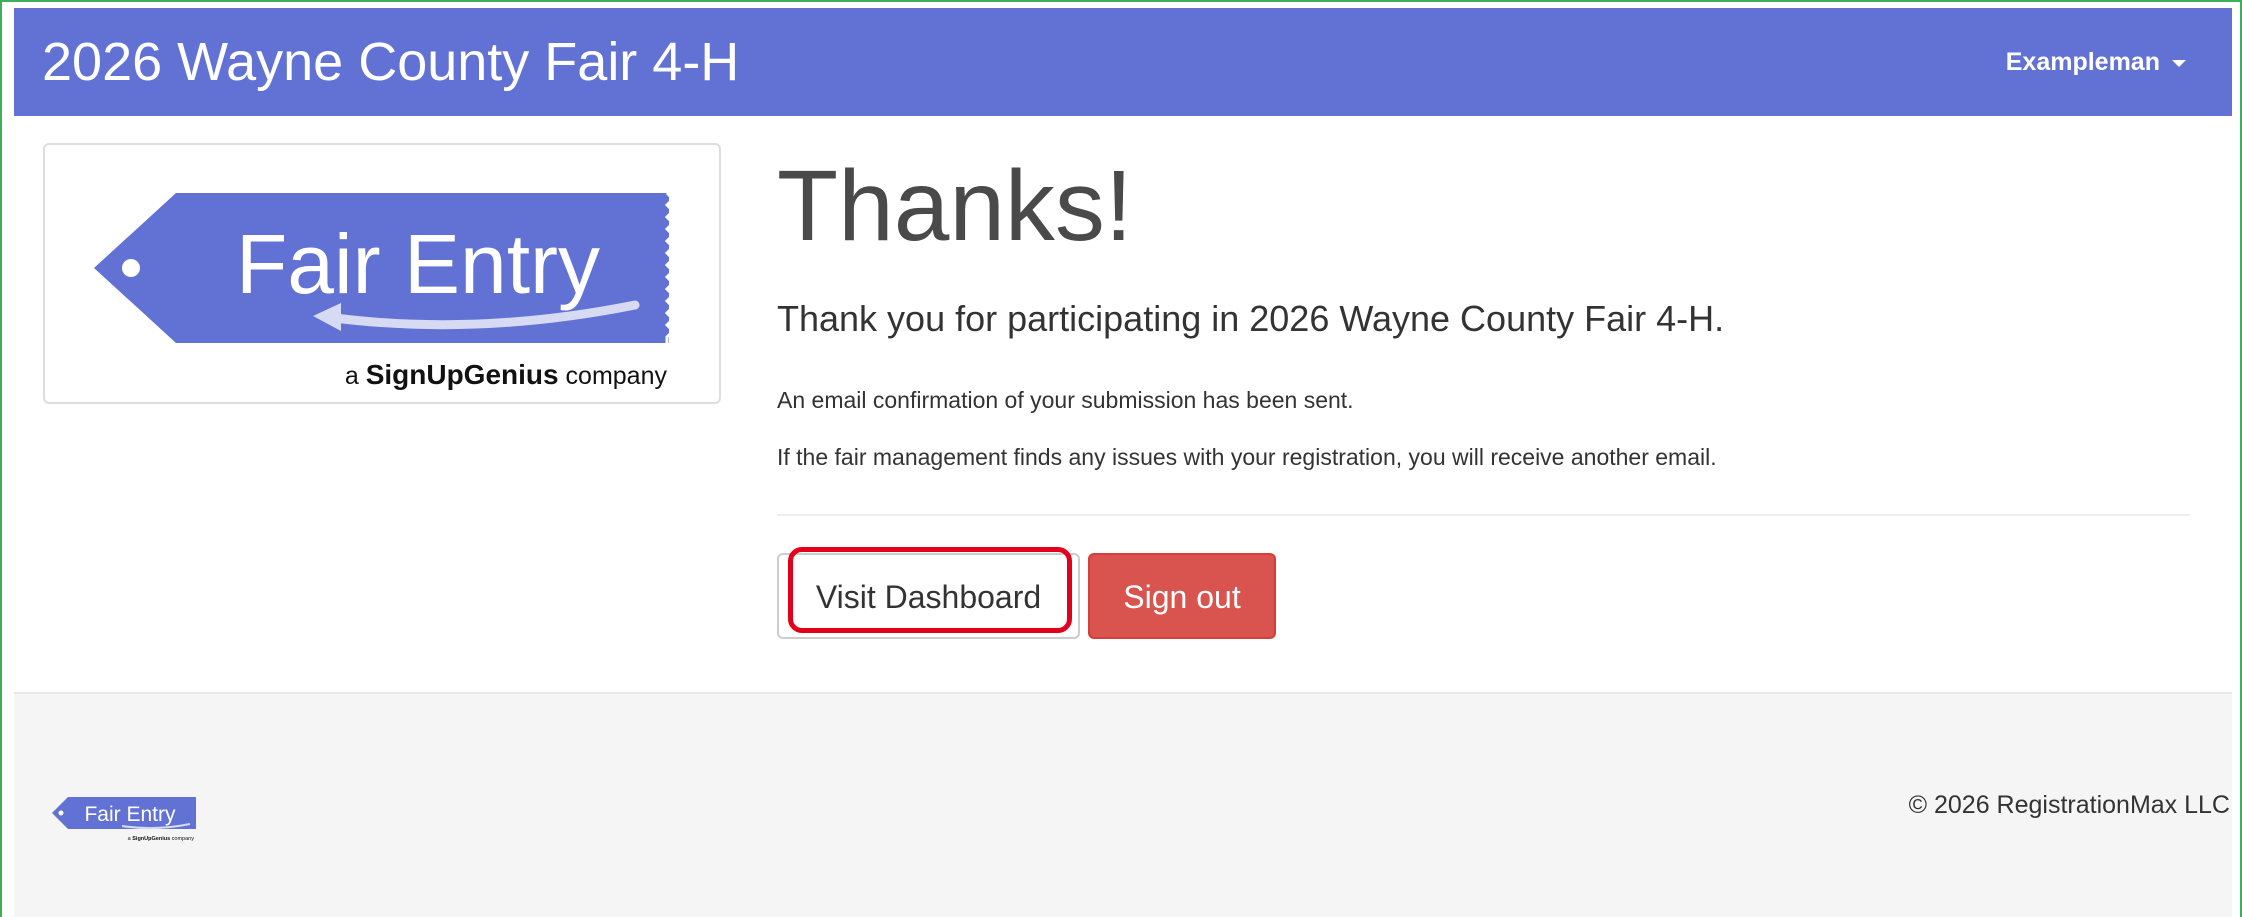 This screenshot has height=917, width=2242. I want to click on logo-fair-entry-text: Fair Entry, so click(418, 264).